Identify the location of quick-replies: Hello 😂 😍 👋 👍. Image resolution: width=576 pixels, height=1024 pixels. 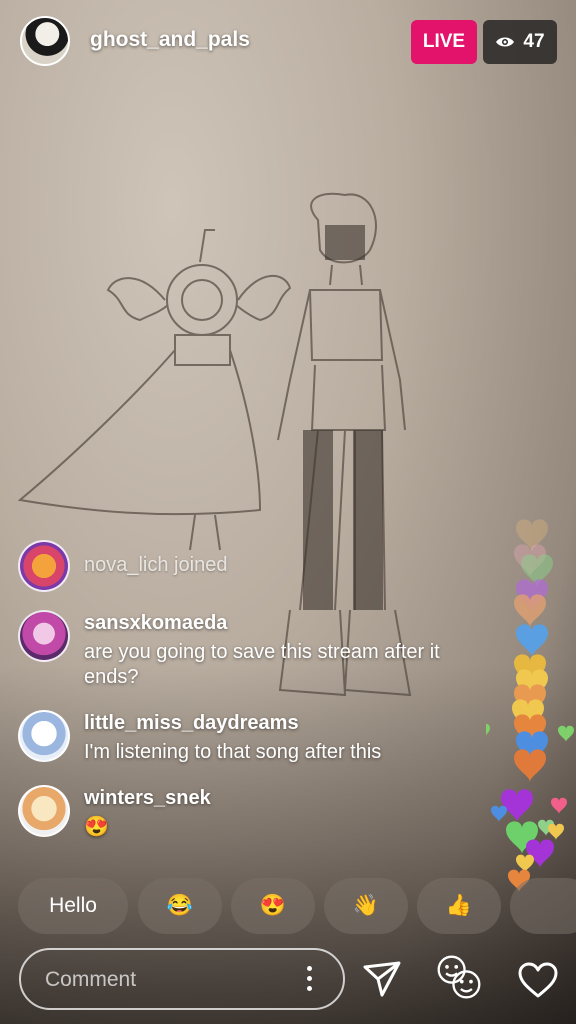
(297, 907).